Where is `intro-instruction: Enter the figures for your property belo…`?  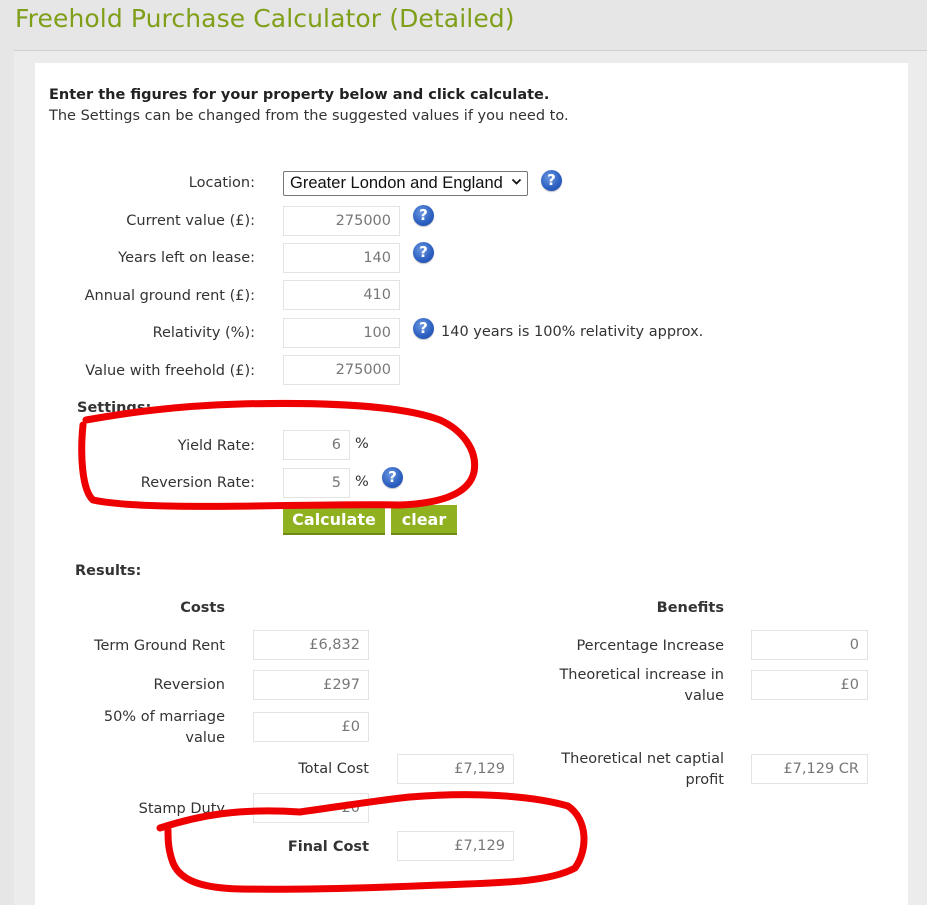 intro-instruction: Enter the figures for your property belo… is located at coordinates (299, 95).